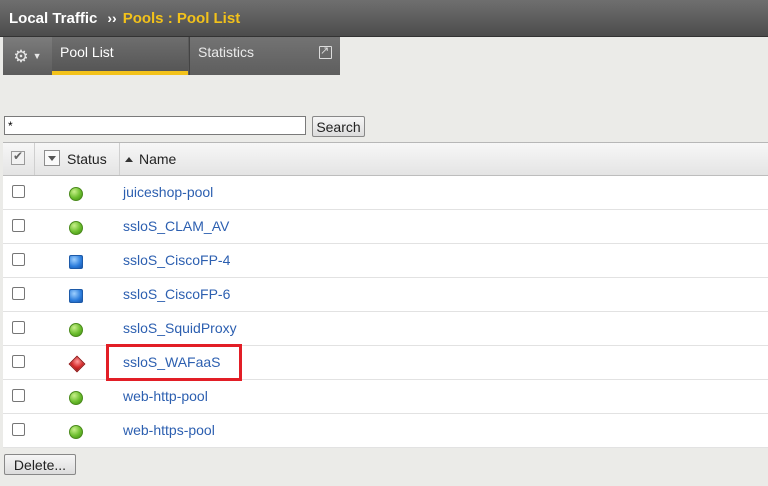 The width and height of the screenshot is (768, 486). Describe the element at coordinates (385, 363) in the screenshot. I see `table-row: ssloS_WAFaaS` at that location.